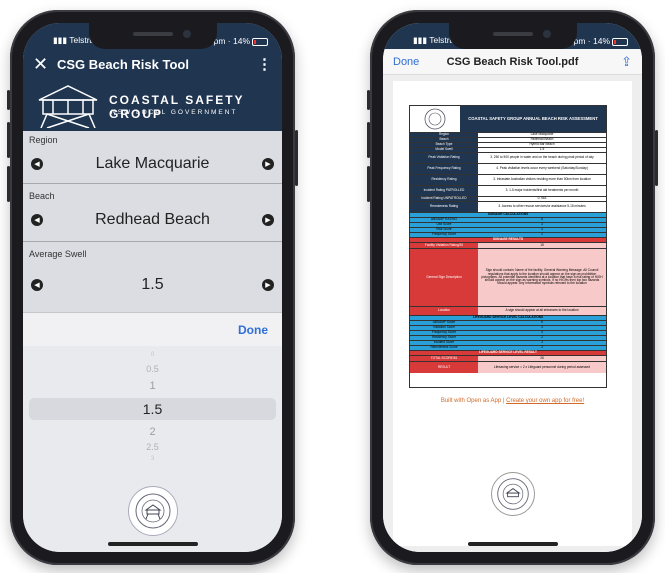 The width and height of the screenshot is (665, 573). I want to click on doc-row-label: RESULT, so click(444, 367).